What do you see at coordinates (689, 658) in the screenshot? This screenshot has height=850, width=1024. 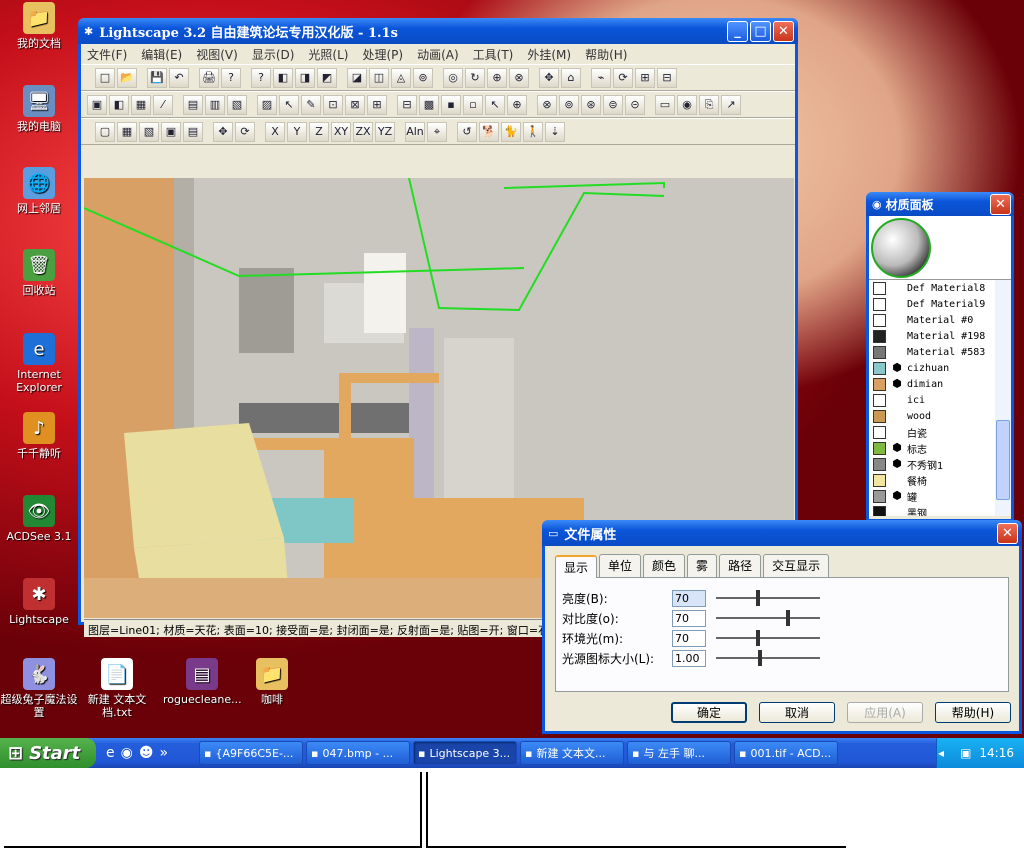 I see `property-input: 1.00` at bounding box center [689, 658].